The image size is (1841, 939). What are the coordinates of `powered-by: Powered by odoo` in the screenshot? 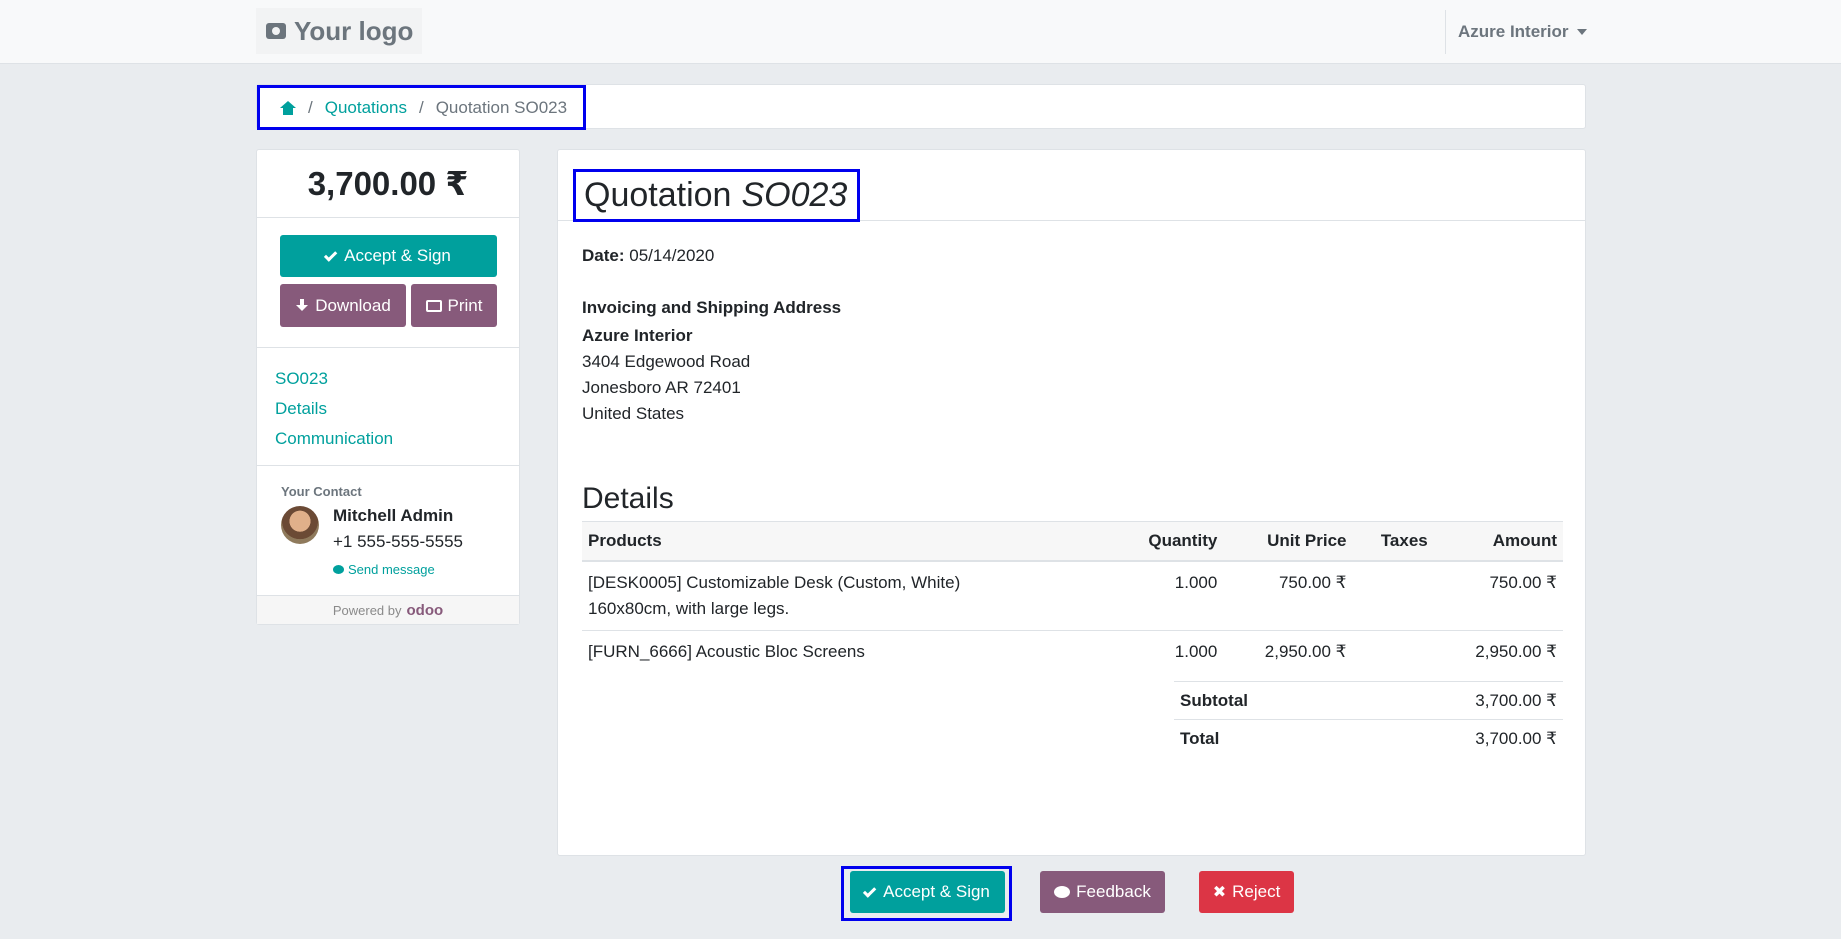 It's located at (388, 610).